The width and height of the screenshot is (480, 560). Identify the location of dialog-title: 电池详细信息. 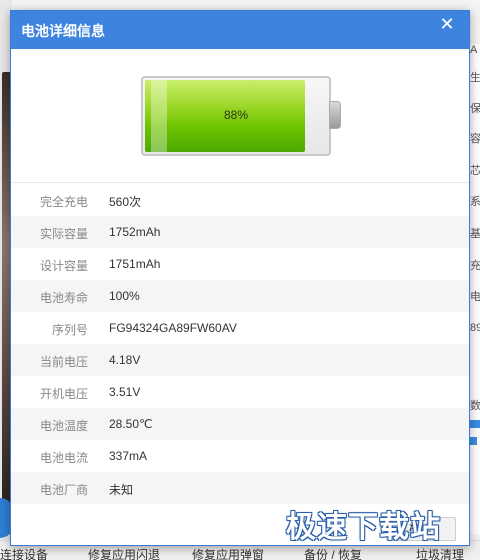
(63, 31).